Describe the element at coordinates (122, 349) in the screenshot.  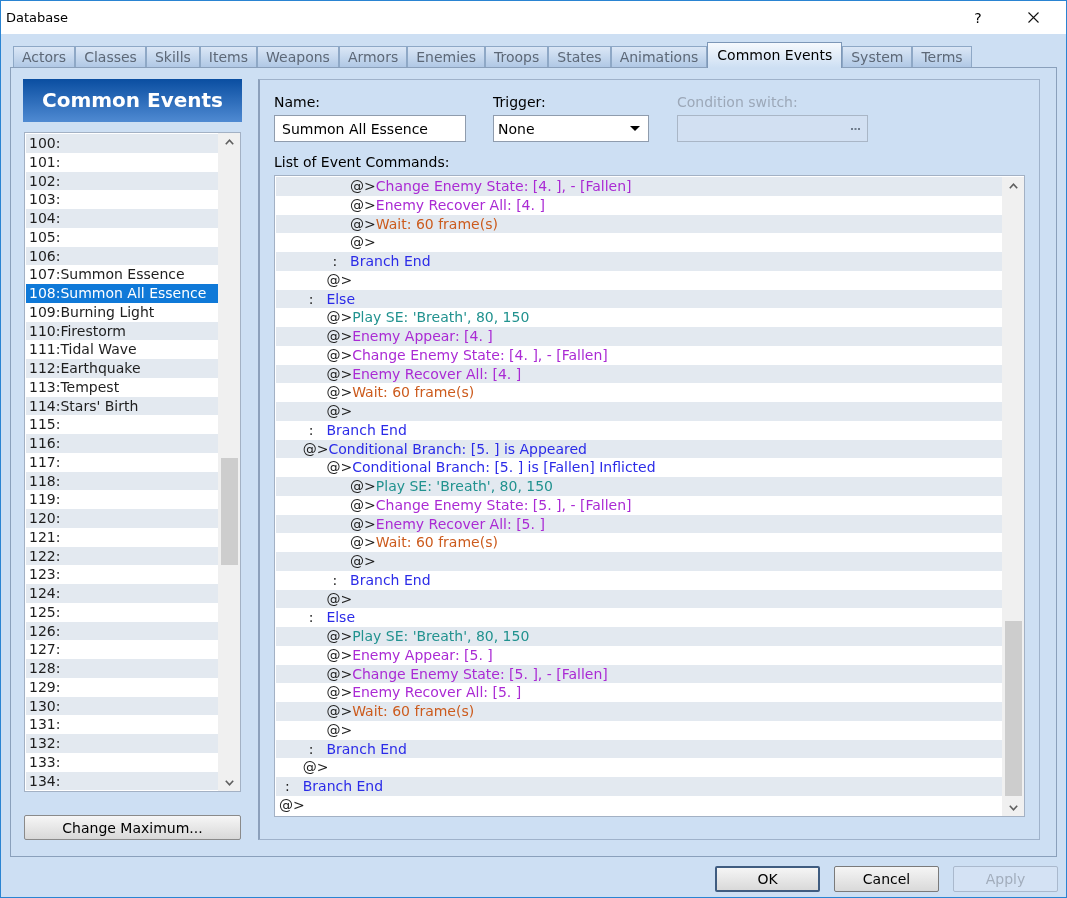
I see `event-list-item: 111:Tidal Wave` at that location.